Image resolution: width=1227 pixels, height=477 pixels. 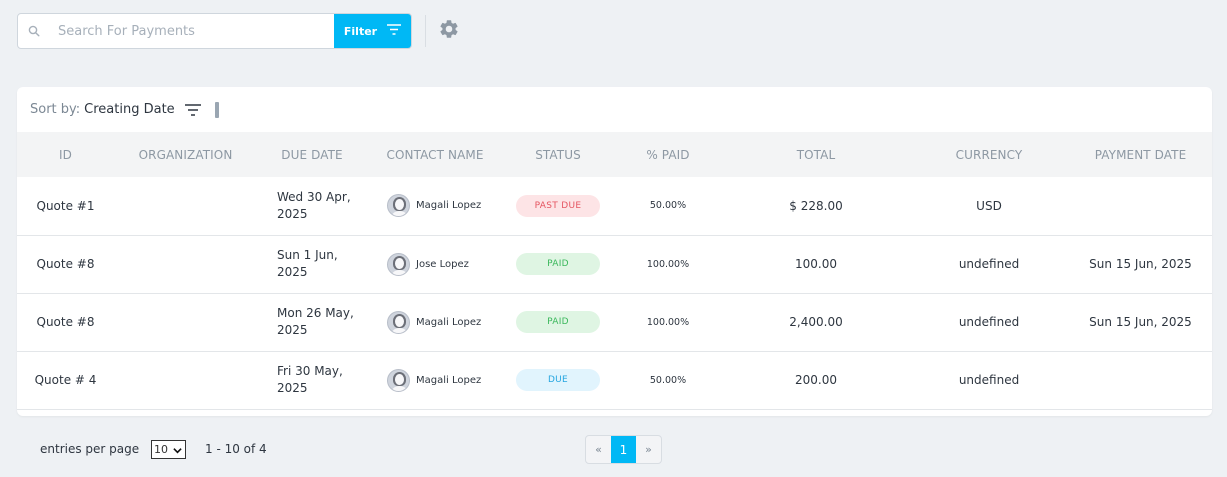 I want to click on cell-total: 2,400.00, so click(x=816, y=322).